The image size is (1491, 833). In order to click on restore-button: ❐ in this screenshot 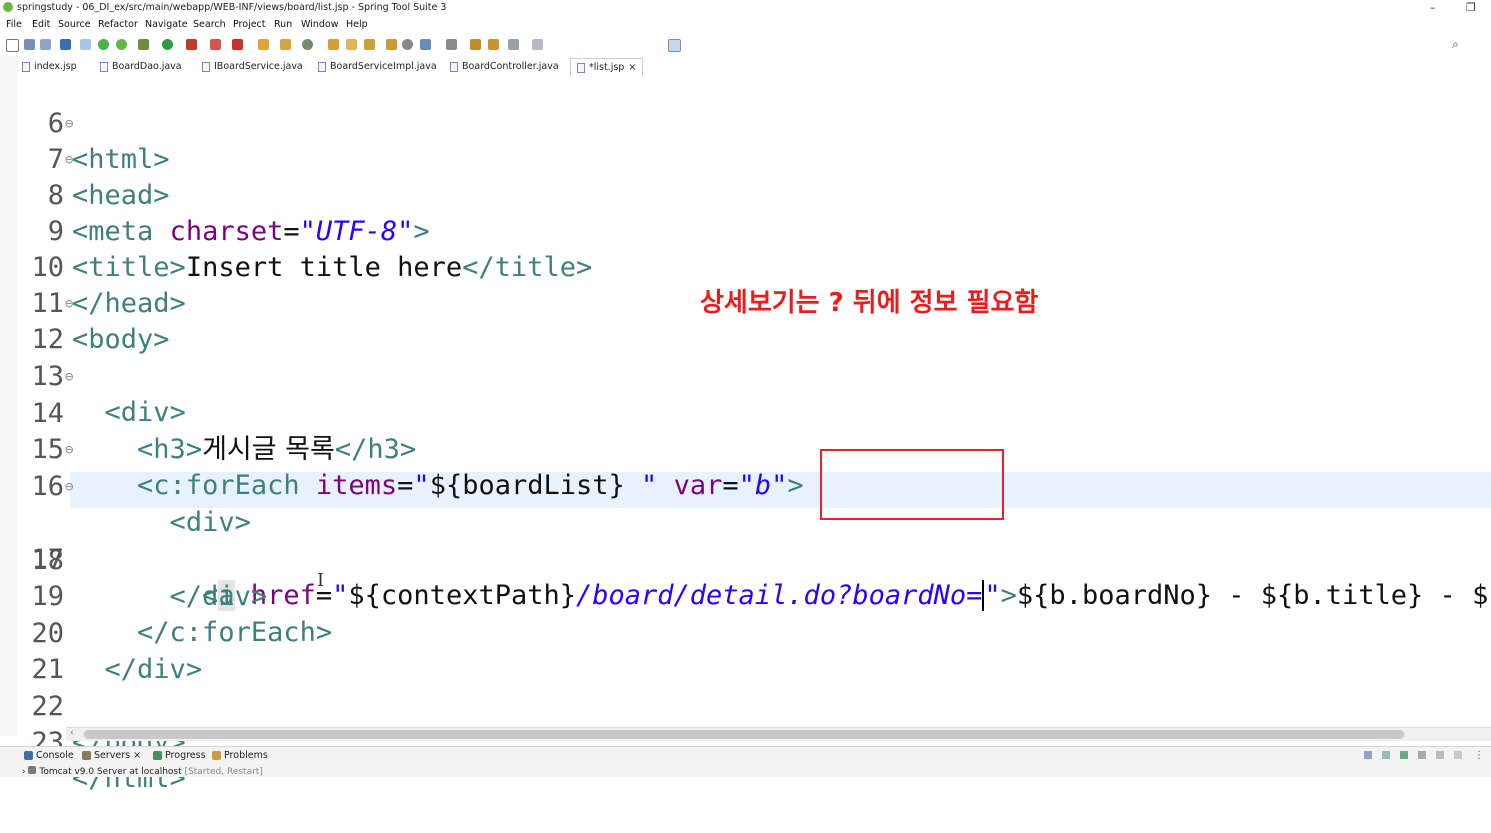, I will do `click(1471, 7)`.